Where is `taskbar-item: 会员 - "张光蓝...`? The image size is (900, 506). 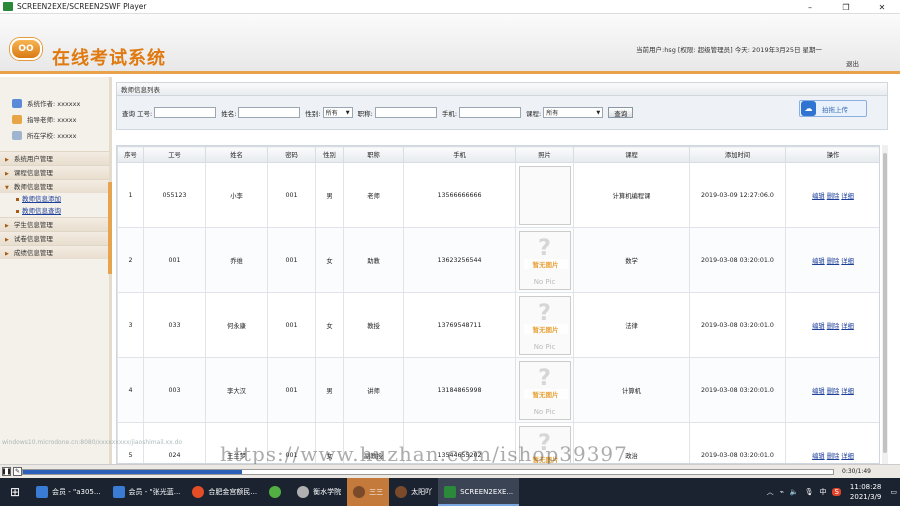
taskbar-item: 会员 - "张光蓝... is located at coordinates (147, 492).